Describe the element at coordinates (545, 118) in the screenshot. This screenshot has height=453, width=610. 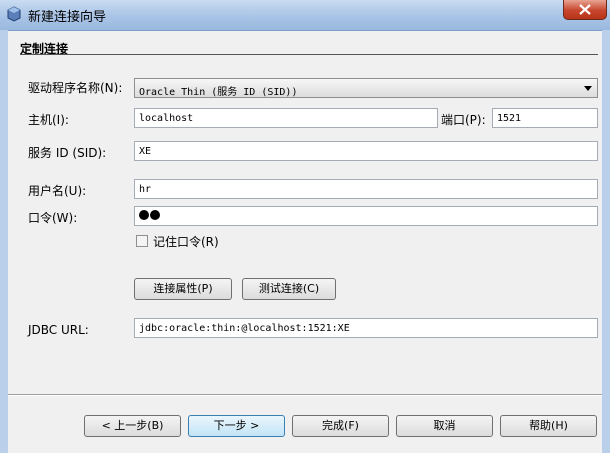
I see `port-input: 1521` at that location.